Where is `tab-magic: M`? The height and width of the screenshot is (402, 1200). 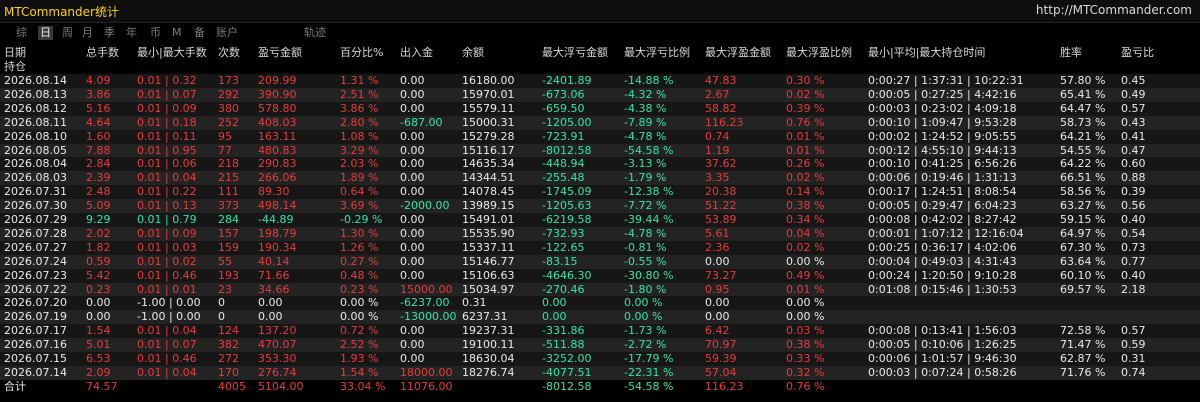
tab-magic: M is located at coordinates (177, 33).